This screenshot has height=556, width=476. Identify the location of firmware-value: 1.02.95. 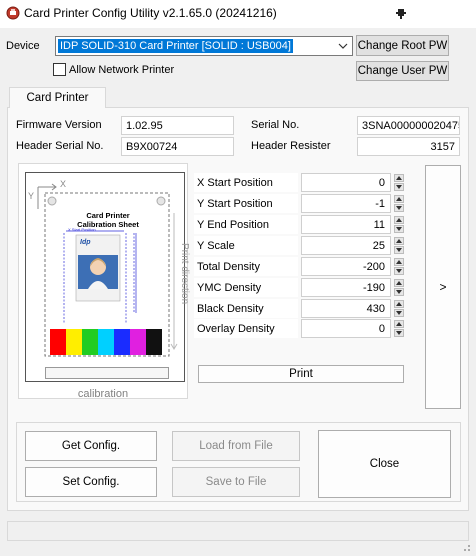
(177, 125).